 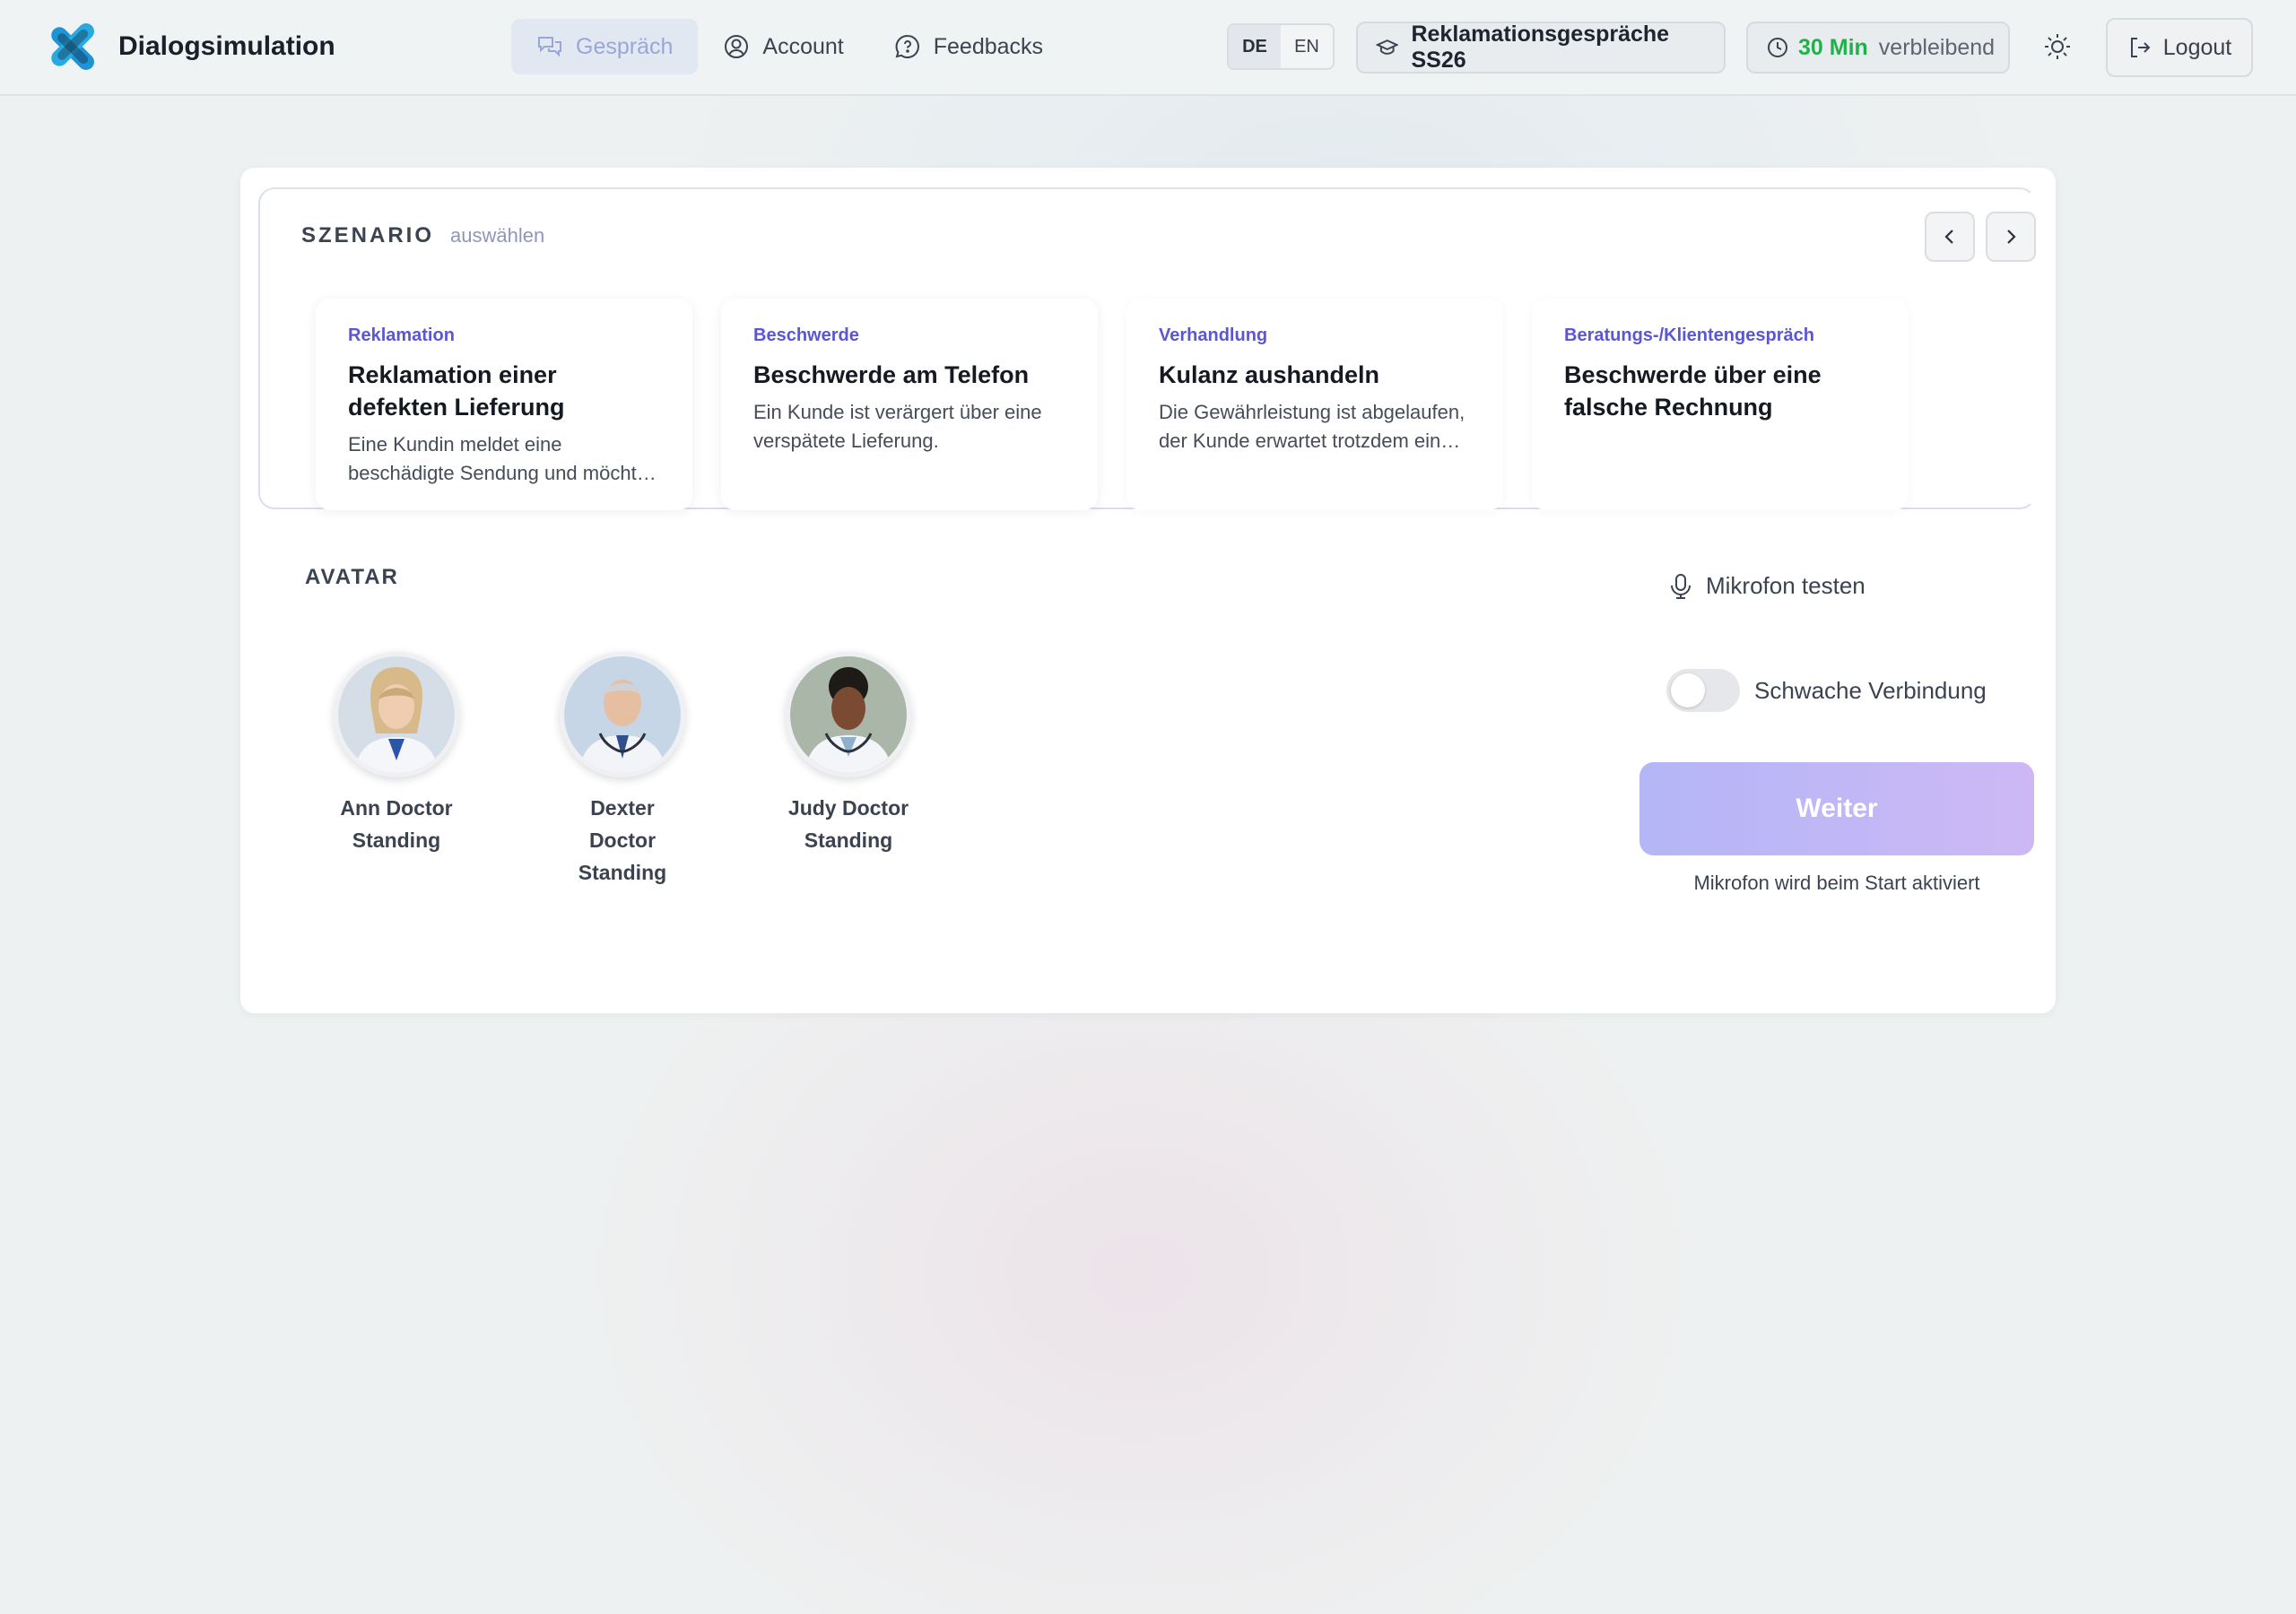 I want to click on course-label: Reklamationsgespräche SS26, so click(x=1540, y=47).